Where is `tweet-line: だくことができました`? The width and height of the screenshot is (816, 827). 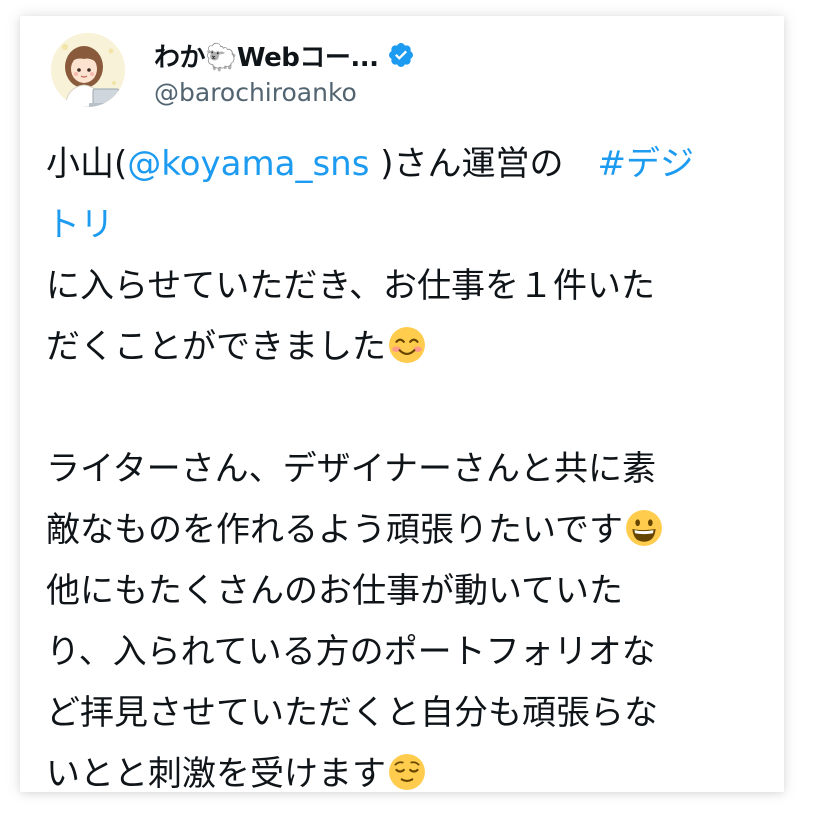 tweet-line: だくことができました is located at coordinates (406, 347).